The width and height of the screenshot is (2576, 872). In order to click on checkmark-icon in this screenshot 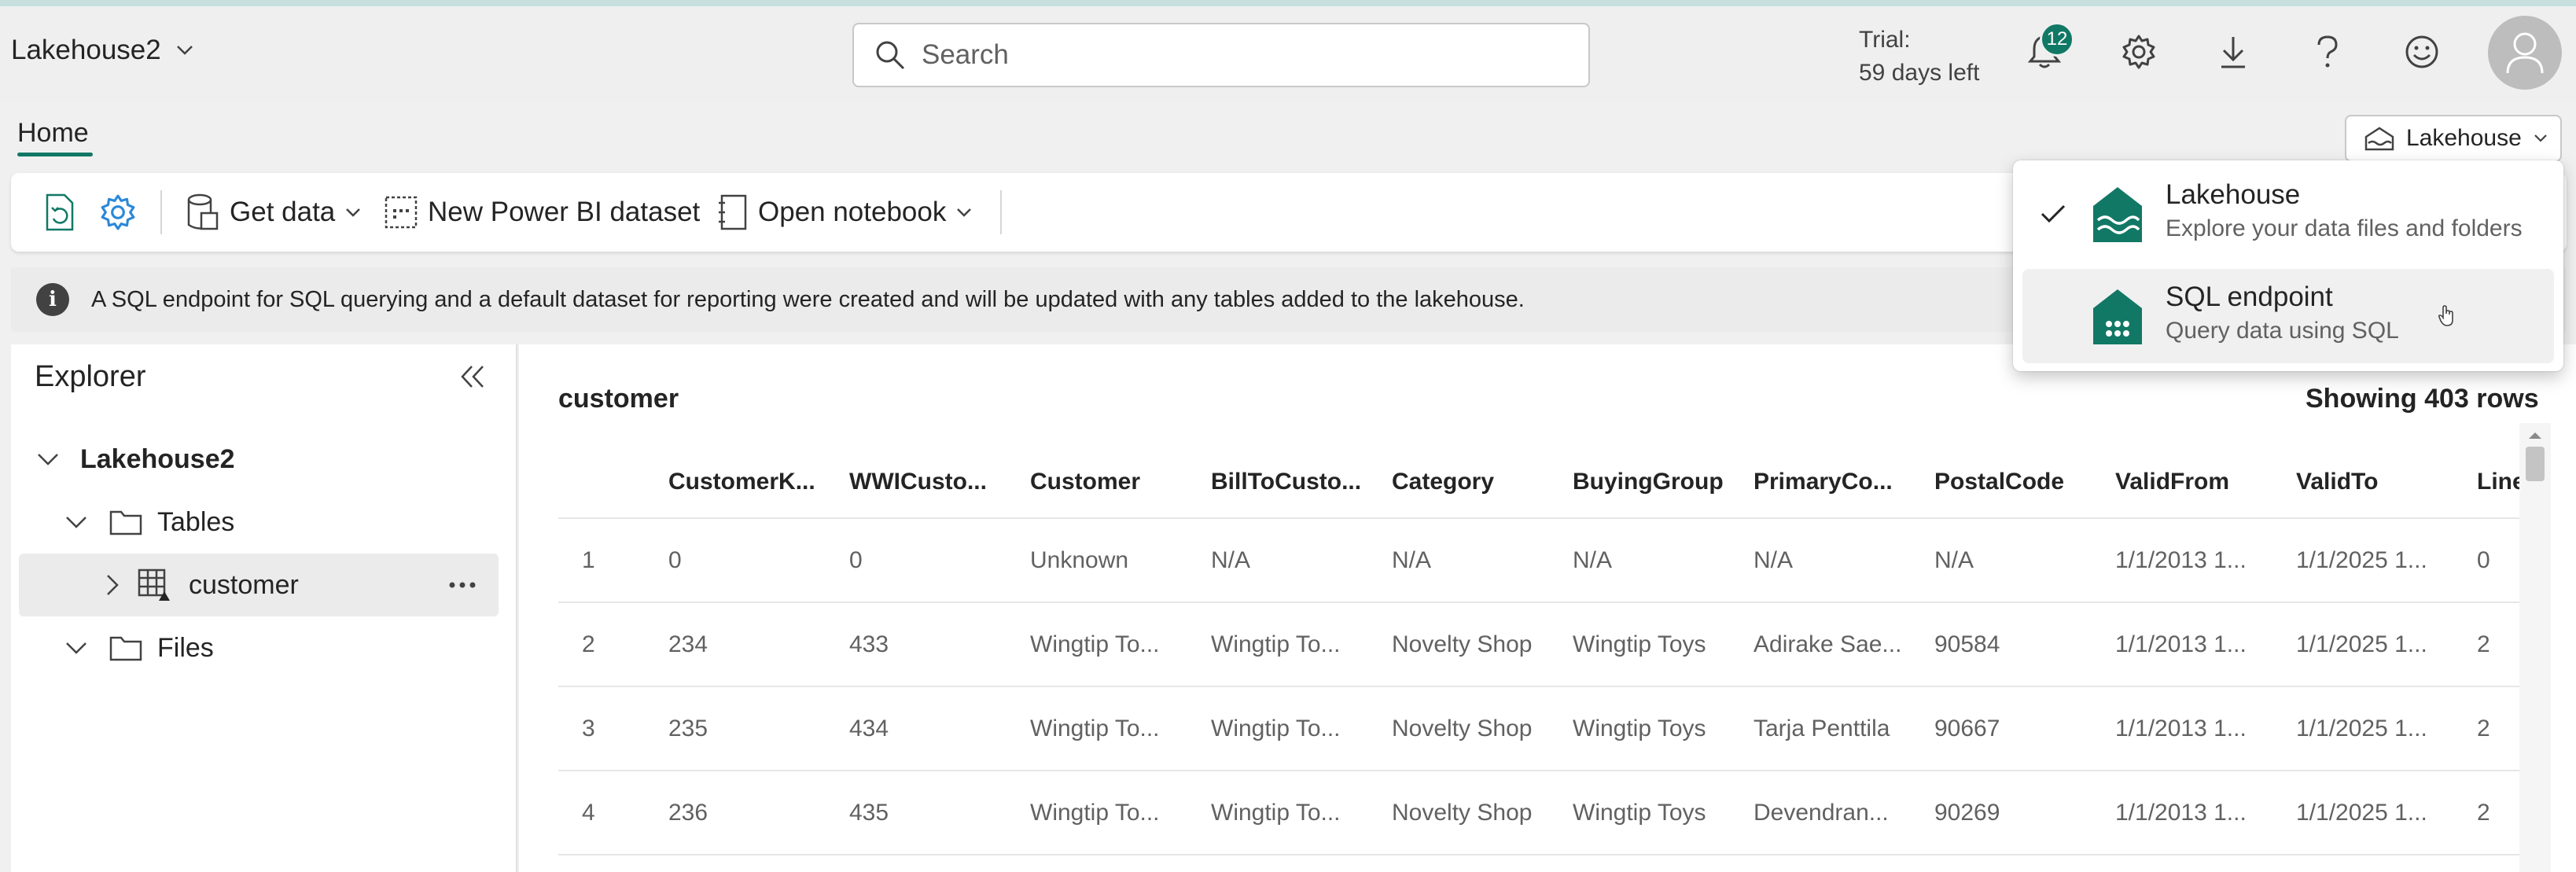, I will do `click(2053, 214)`.